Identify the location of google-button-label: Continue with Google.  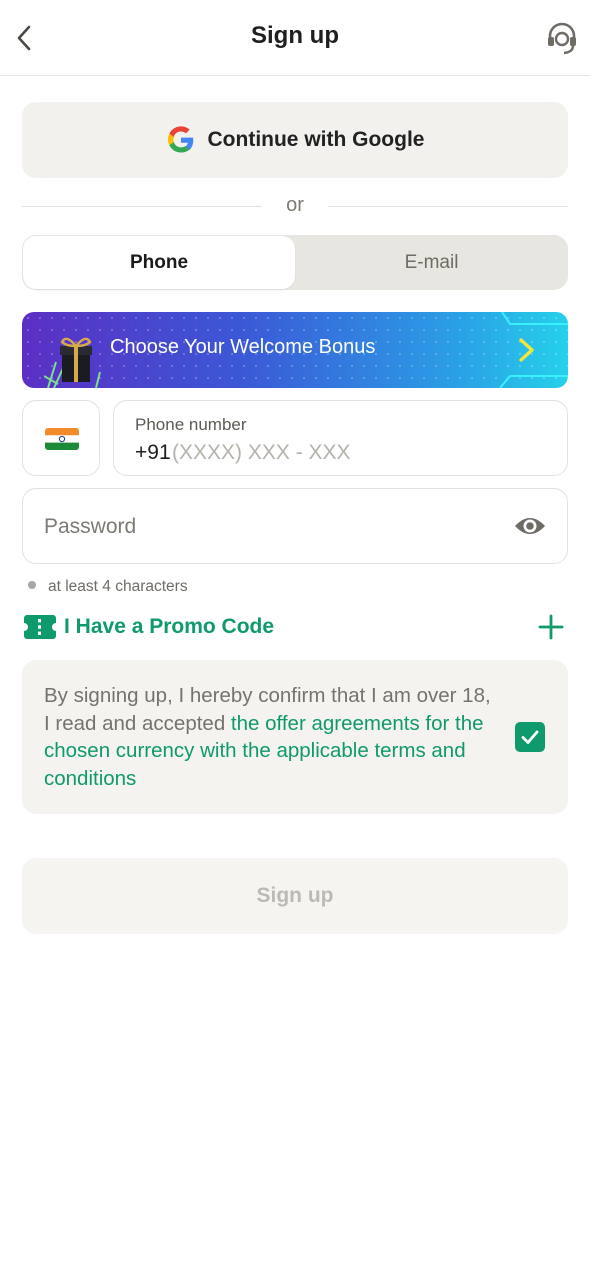
(316, 139).